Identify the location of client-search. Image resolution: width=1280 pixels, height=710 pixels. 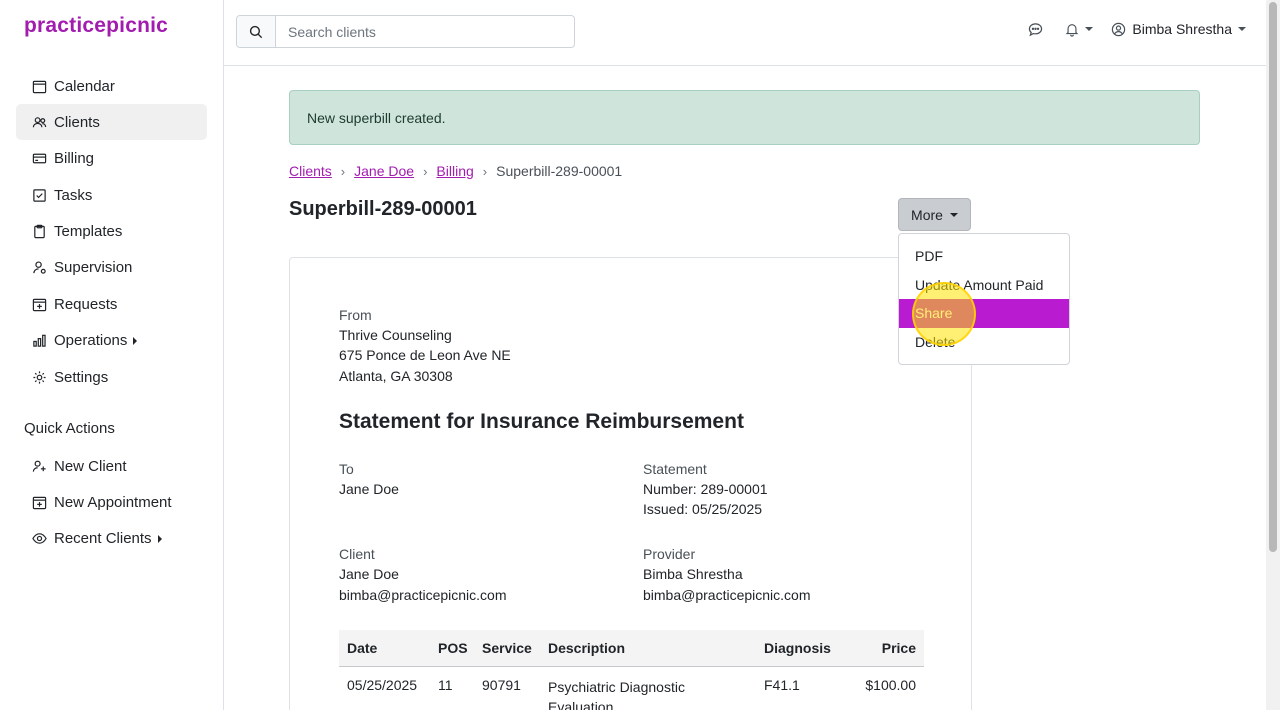
(405, 31).